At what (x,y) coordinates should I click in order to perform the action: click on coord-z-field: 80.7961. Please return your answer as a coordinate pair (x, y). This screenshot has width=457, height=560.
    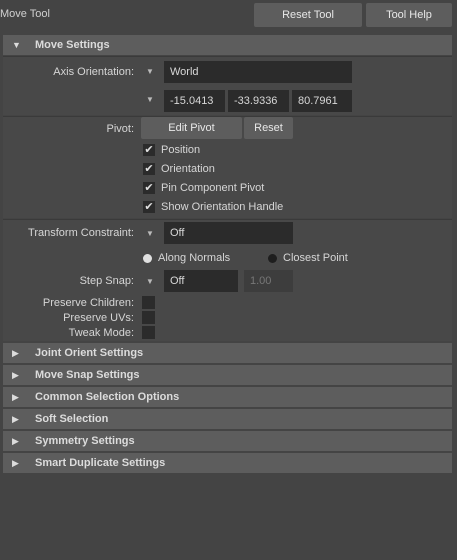
    Looking at the image, I should click on (322, 101).